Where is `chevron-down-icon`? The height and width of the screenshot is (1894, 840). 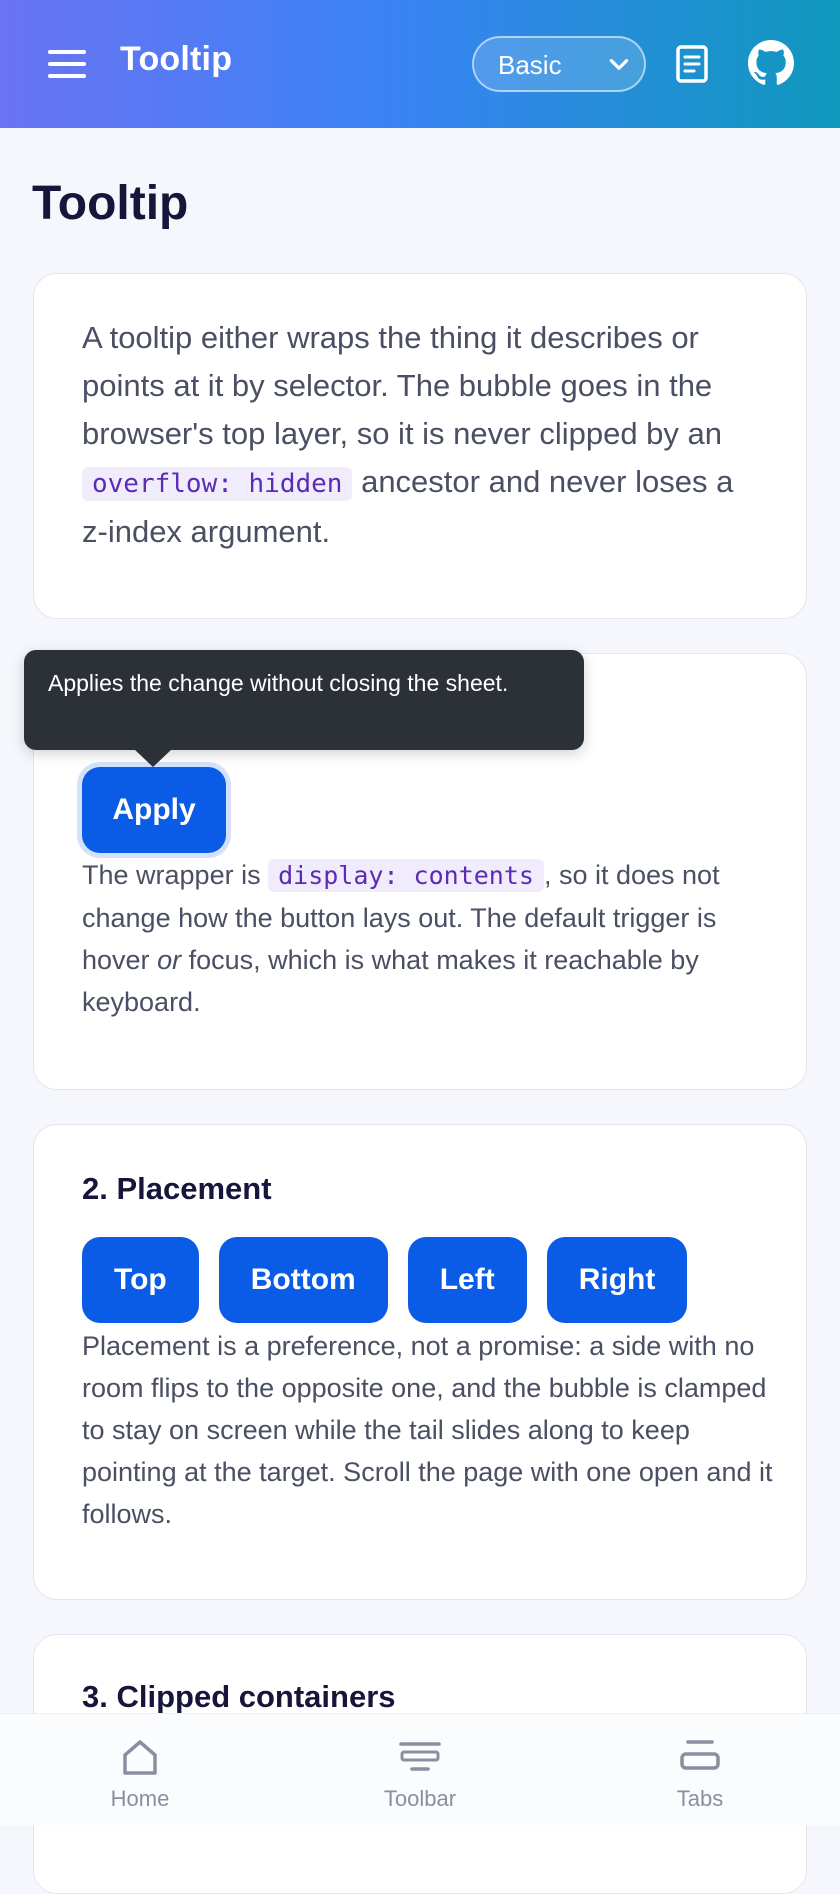 chevron-down-icon is located at coordinates (619, 64).